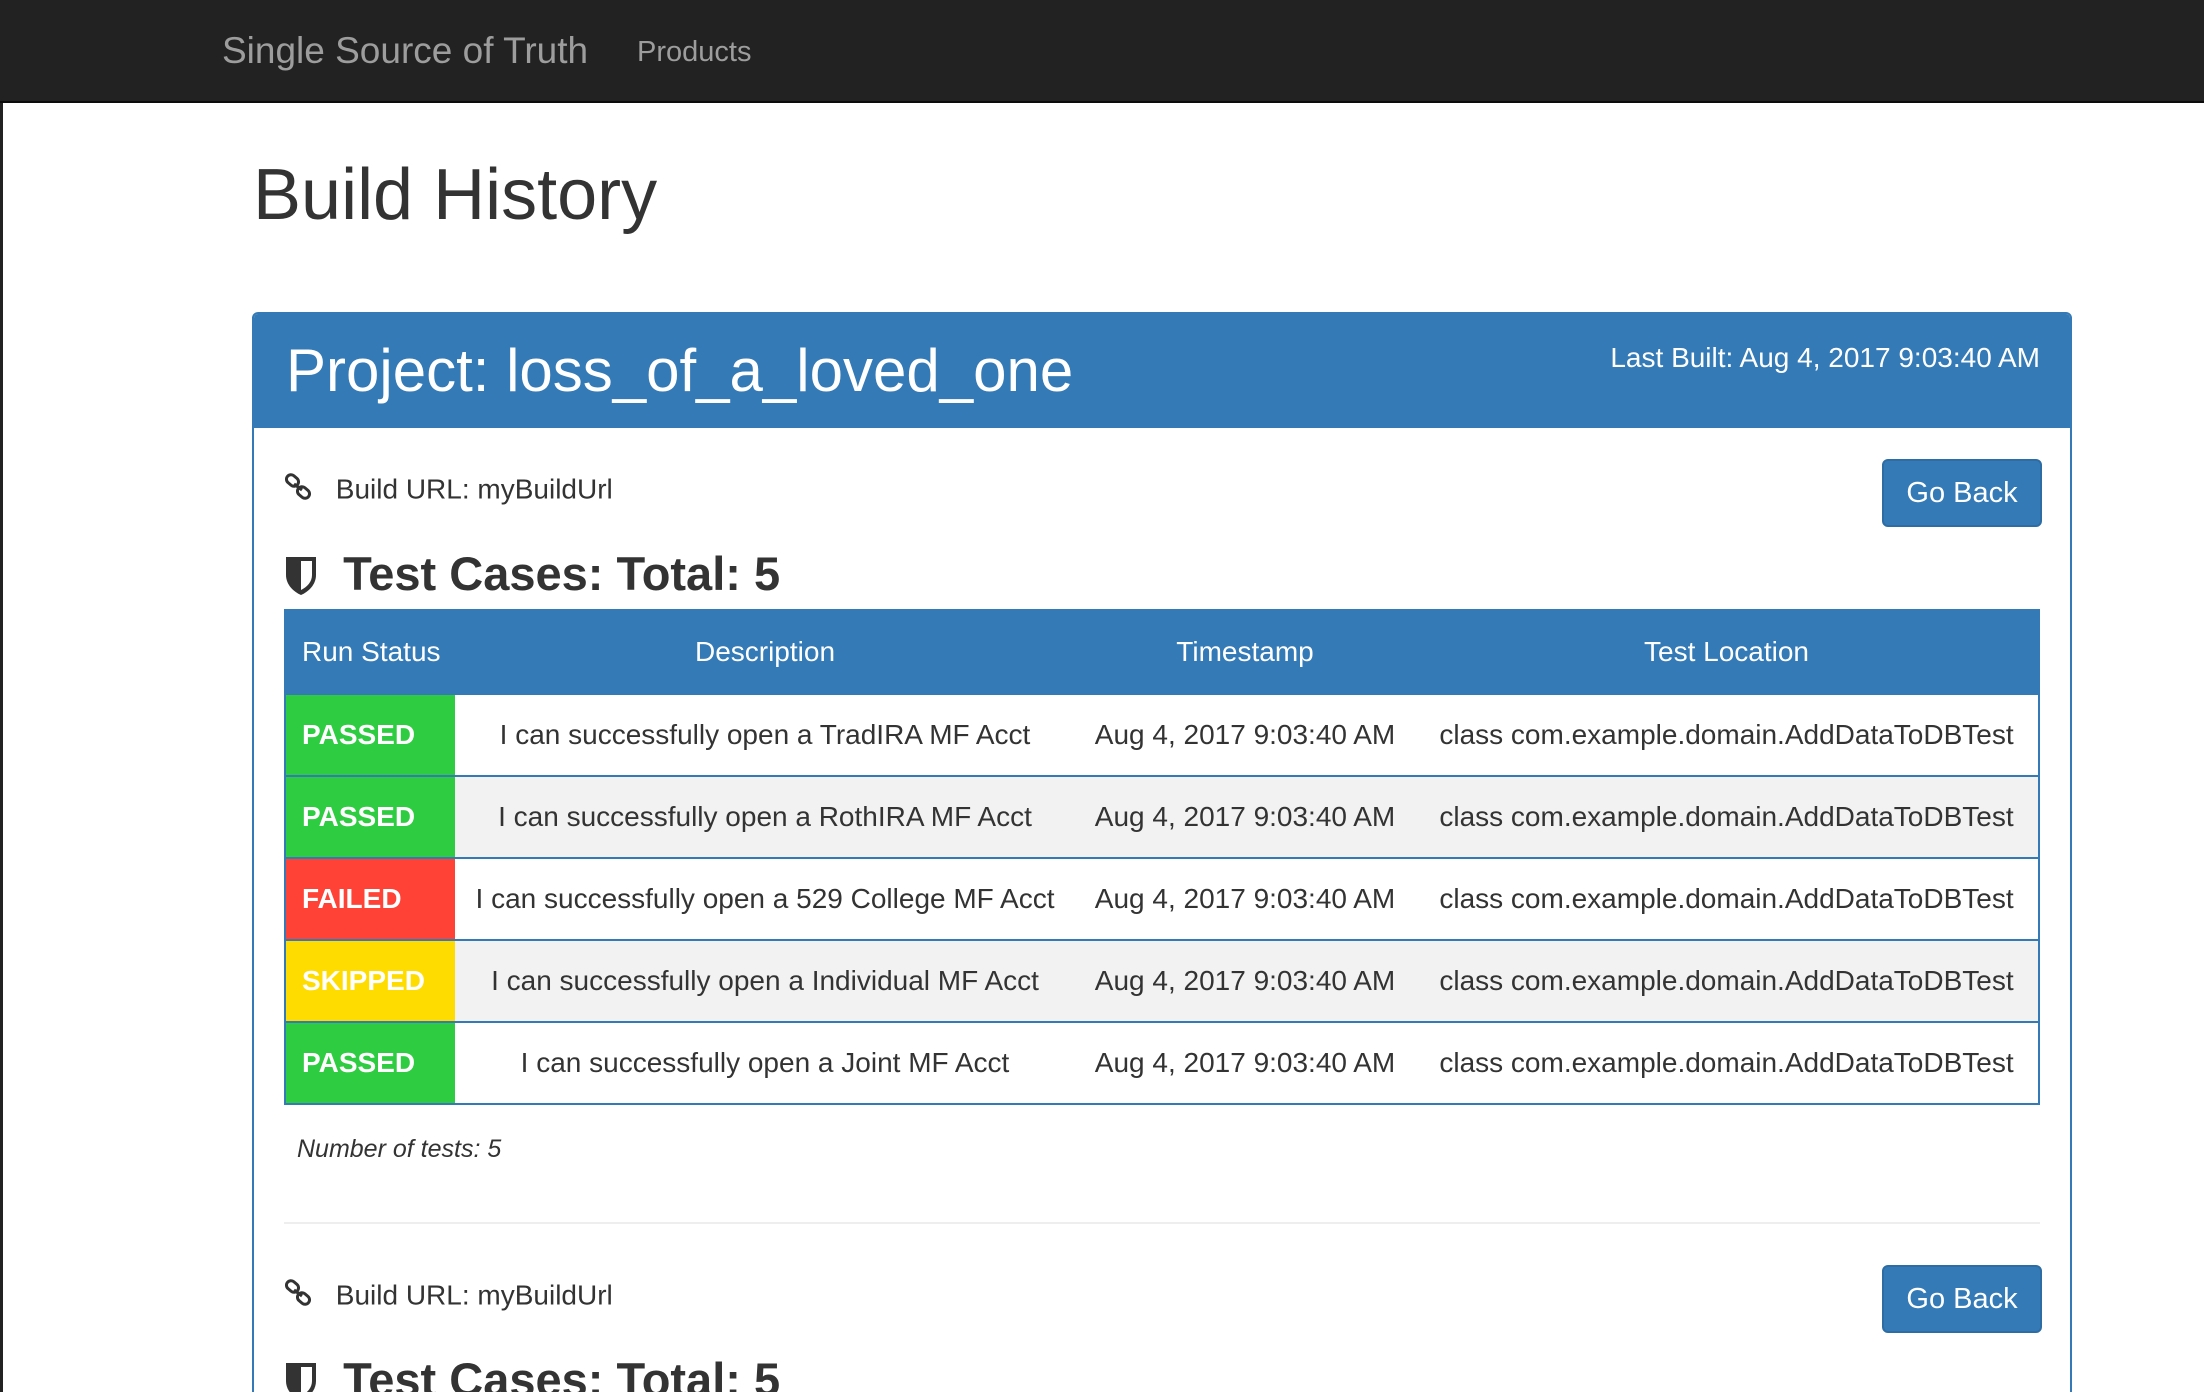 The height and width of the screenshot is (1392, 2204). Describe the element at coordinates (405, 51) in the screenshot. I see `navbar-brand: Single Source of Truth` at that location.